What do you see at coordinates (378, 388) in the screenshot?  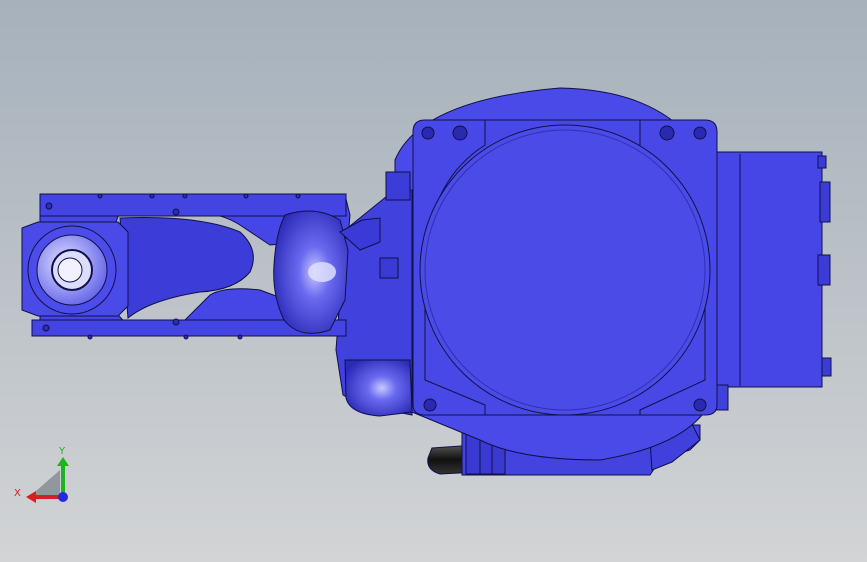 I see `elbow-cylinder` at bounding box center [378, 388].